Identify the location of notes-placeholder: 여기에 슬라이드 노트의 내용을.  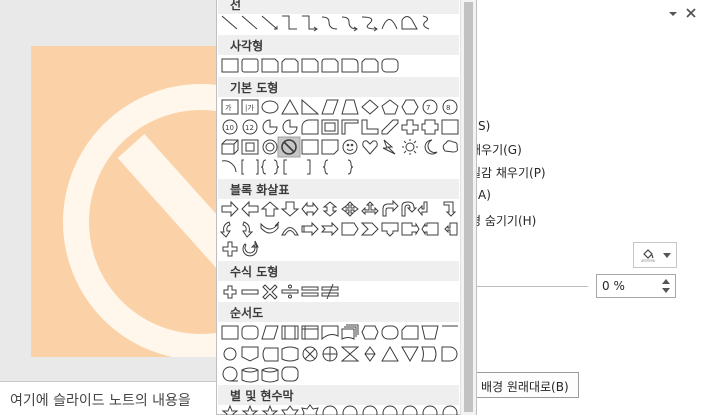
(100, 401).